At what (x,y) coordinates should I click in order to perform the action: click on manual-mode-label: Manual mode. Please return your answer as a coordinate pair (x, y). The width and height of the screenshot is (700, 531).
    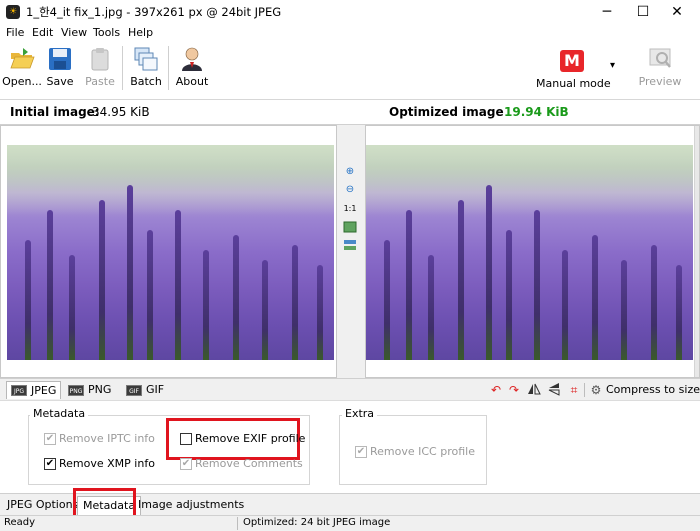
    Looking at the image, I should click on (573, 83).